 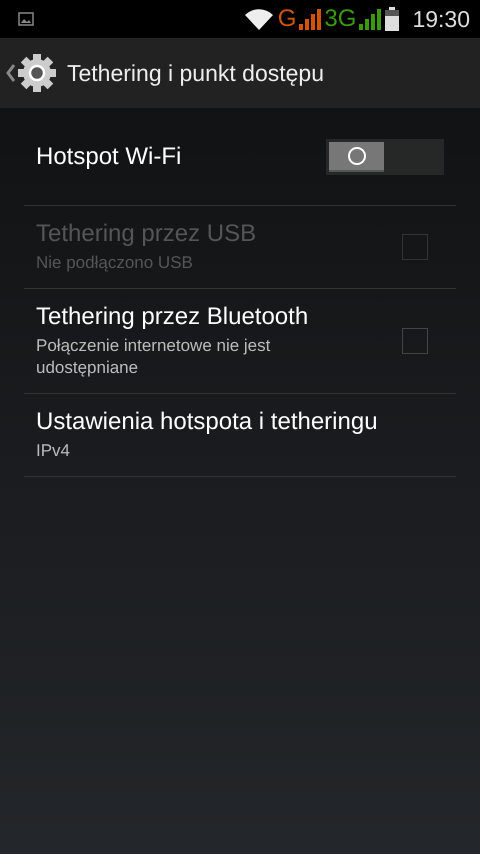 What do you see at coordinates (287, 19) in the screenshot?
I see `network-type: G` at bounding box center [287, 19].